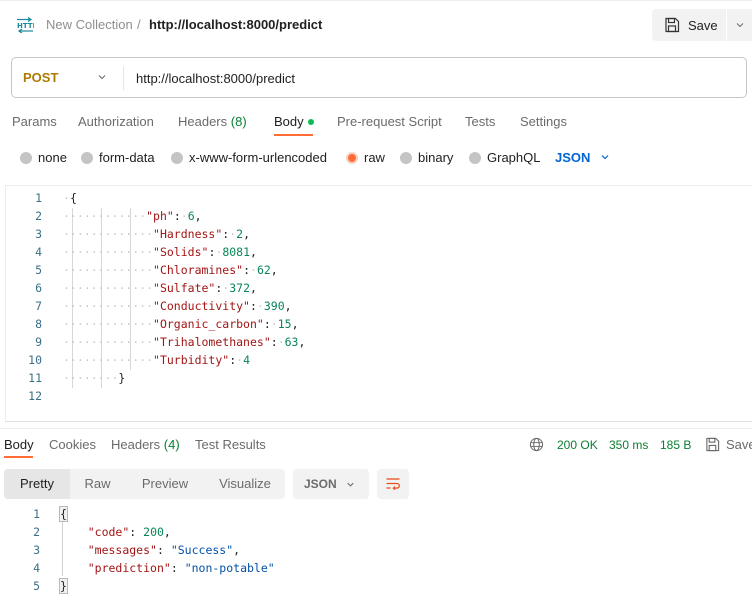 The height and width of the screenshot is (609, 752). I want to click on json-value: 63, so click(291, 342).